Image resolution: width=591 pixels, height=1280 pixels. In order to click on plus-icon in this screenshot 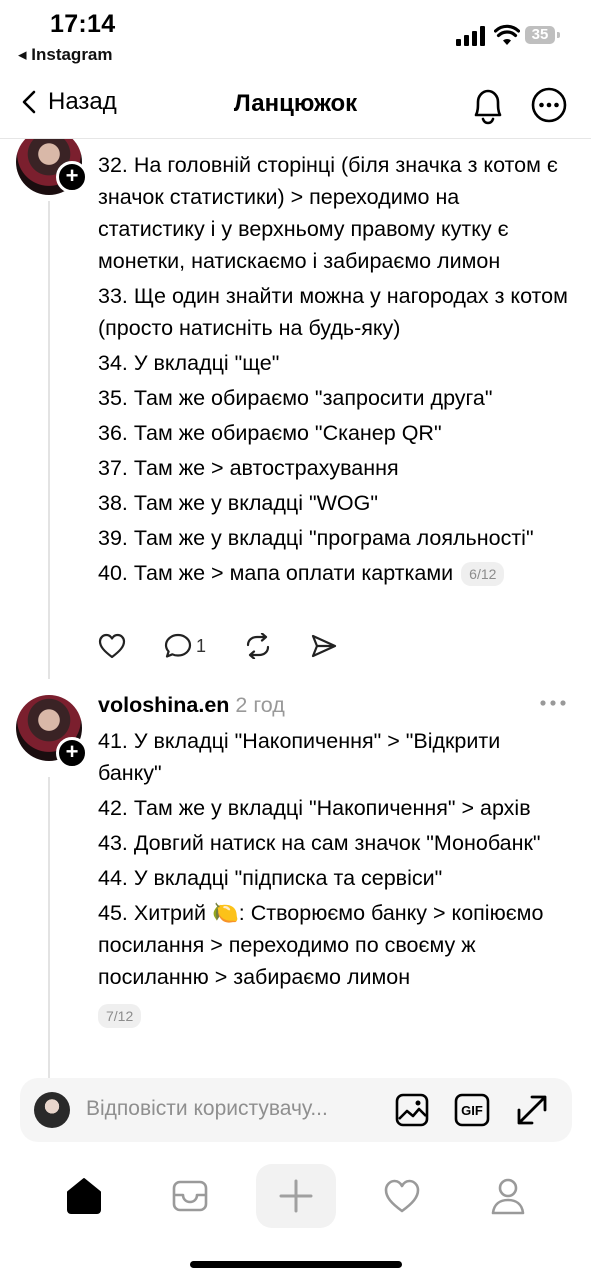, I will do `click(296, 1196)`.